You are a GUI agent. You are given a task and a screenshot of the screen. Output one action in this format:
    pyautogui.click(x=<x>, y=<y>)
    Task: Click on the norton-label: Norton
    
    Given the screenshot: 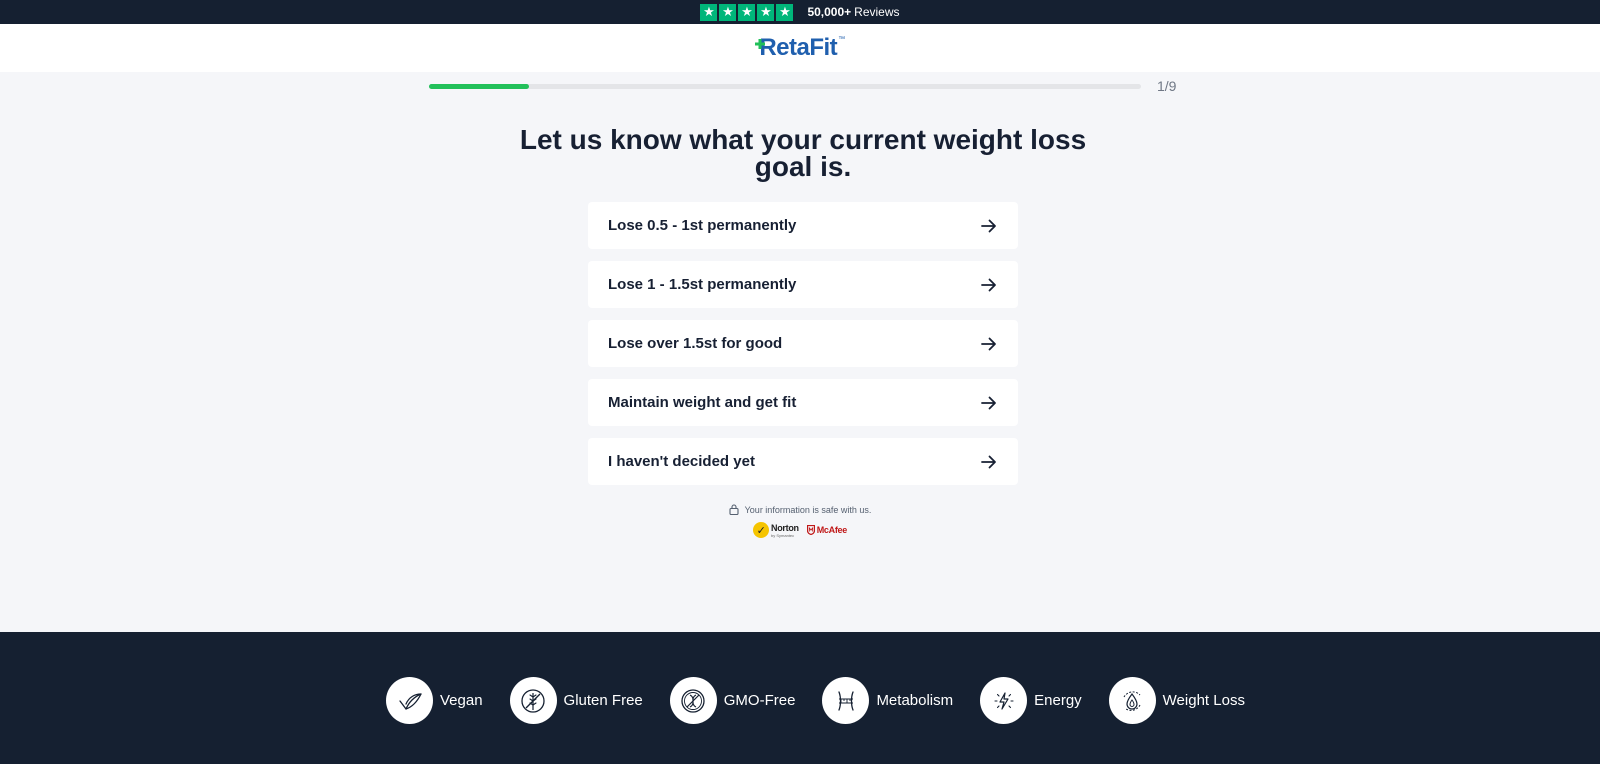 What is the action you would take?
    pyautogui.click(x=785, y=527)
    